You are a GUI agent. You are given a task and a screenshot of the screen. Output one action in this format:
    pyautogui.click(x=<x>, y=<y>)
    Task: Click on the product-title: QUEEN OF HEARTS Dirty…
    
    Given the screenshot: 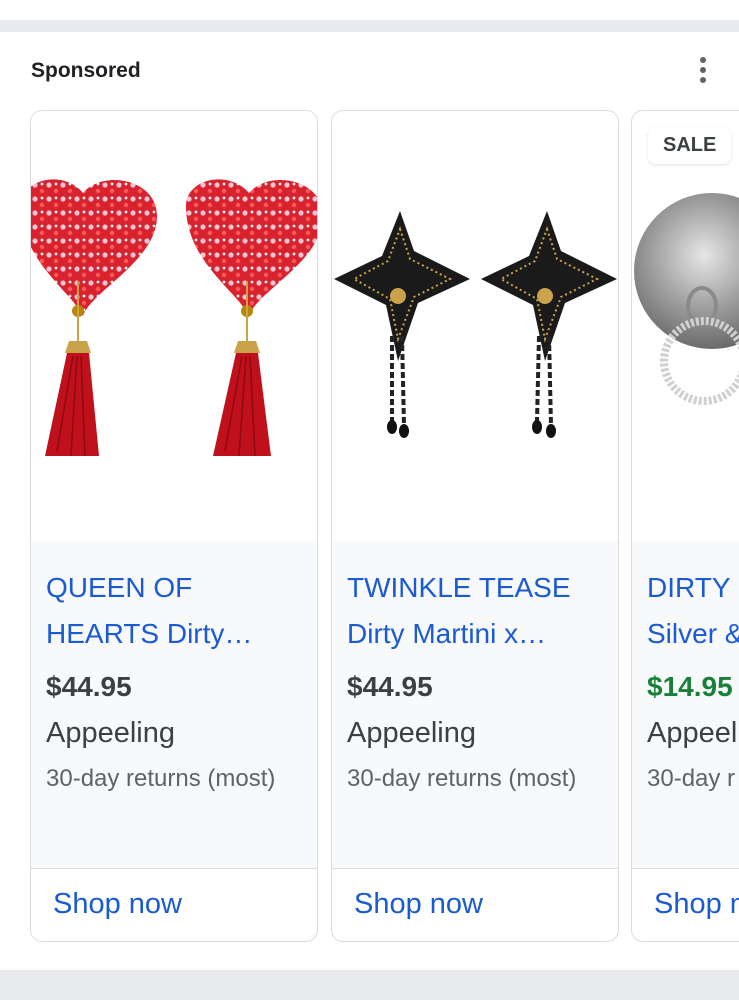 What is the action you would take?
    pyautogui.click(x=177, y=611)
    